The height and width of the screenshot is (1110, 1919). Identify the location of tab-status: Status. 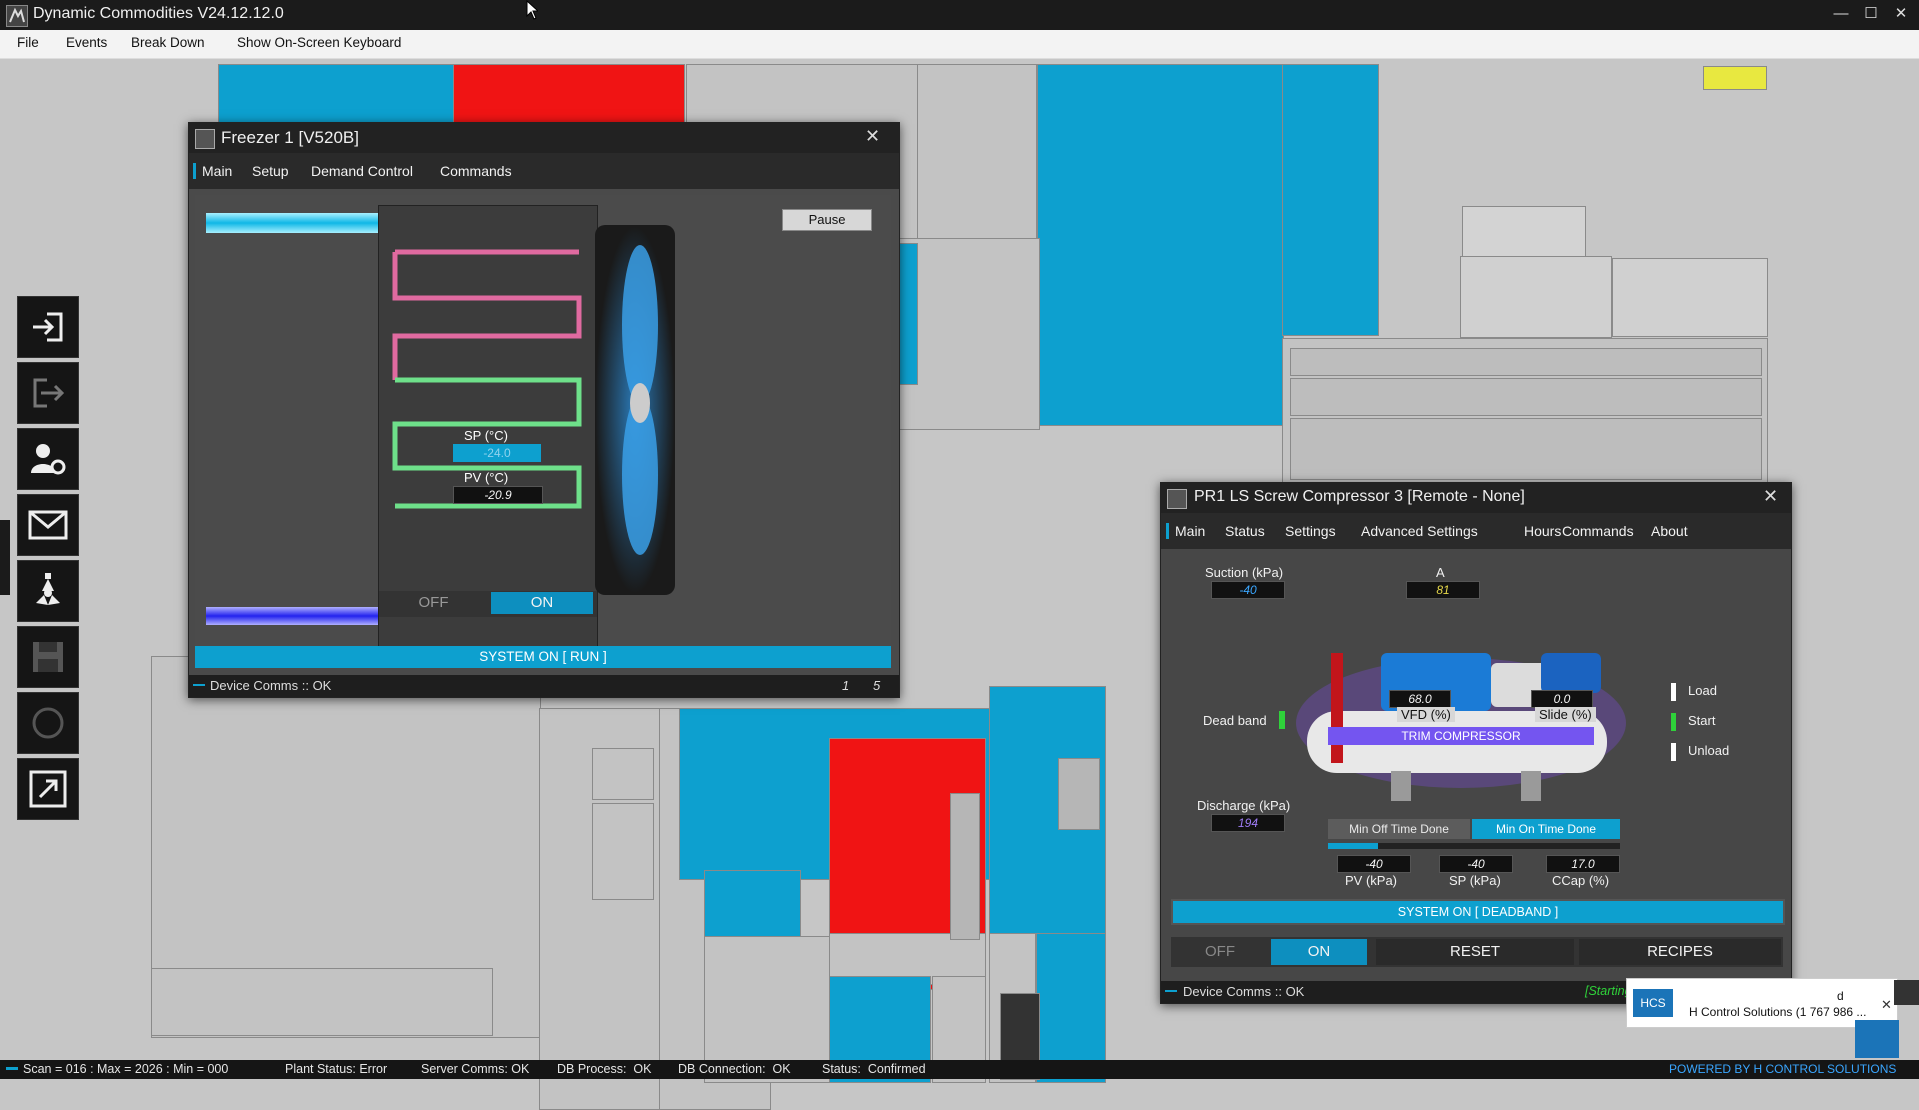
(1245, 531).